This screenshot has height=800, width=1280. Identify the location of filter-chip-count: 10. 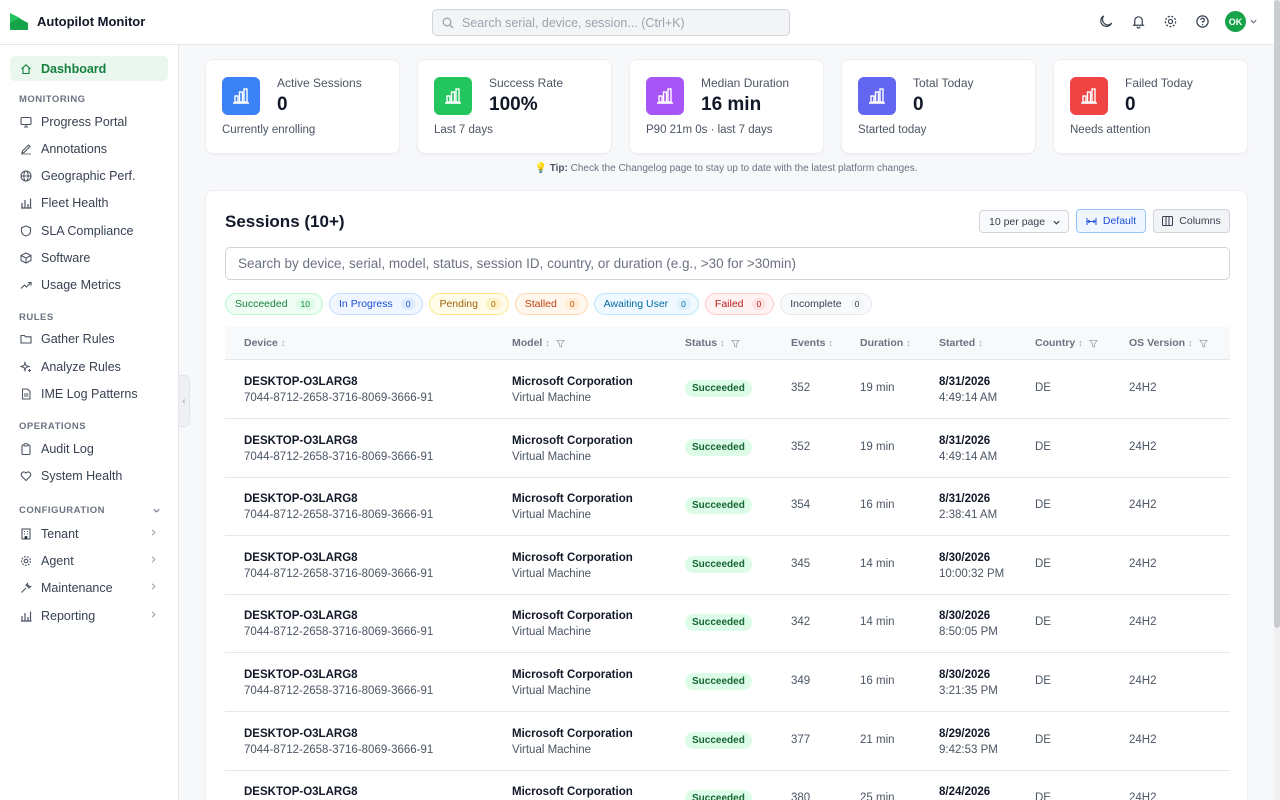
(305, 304).